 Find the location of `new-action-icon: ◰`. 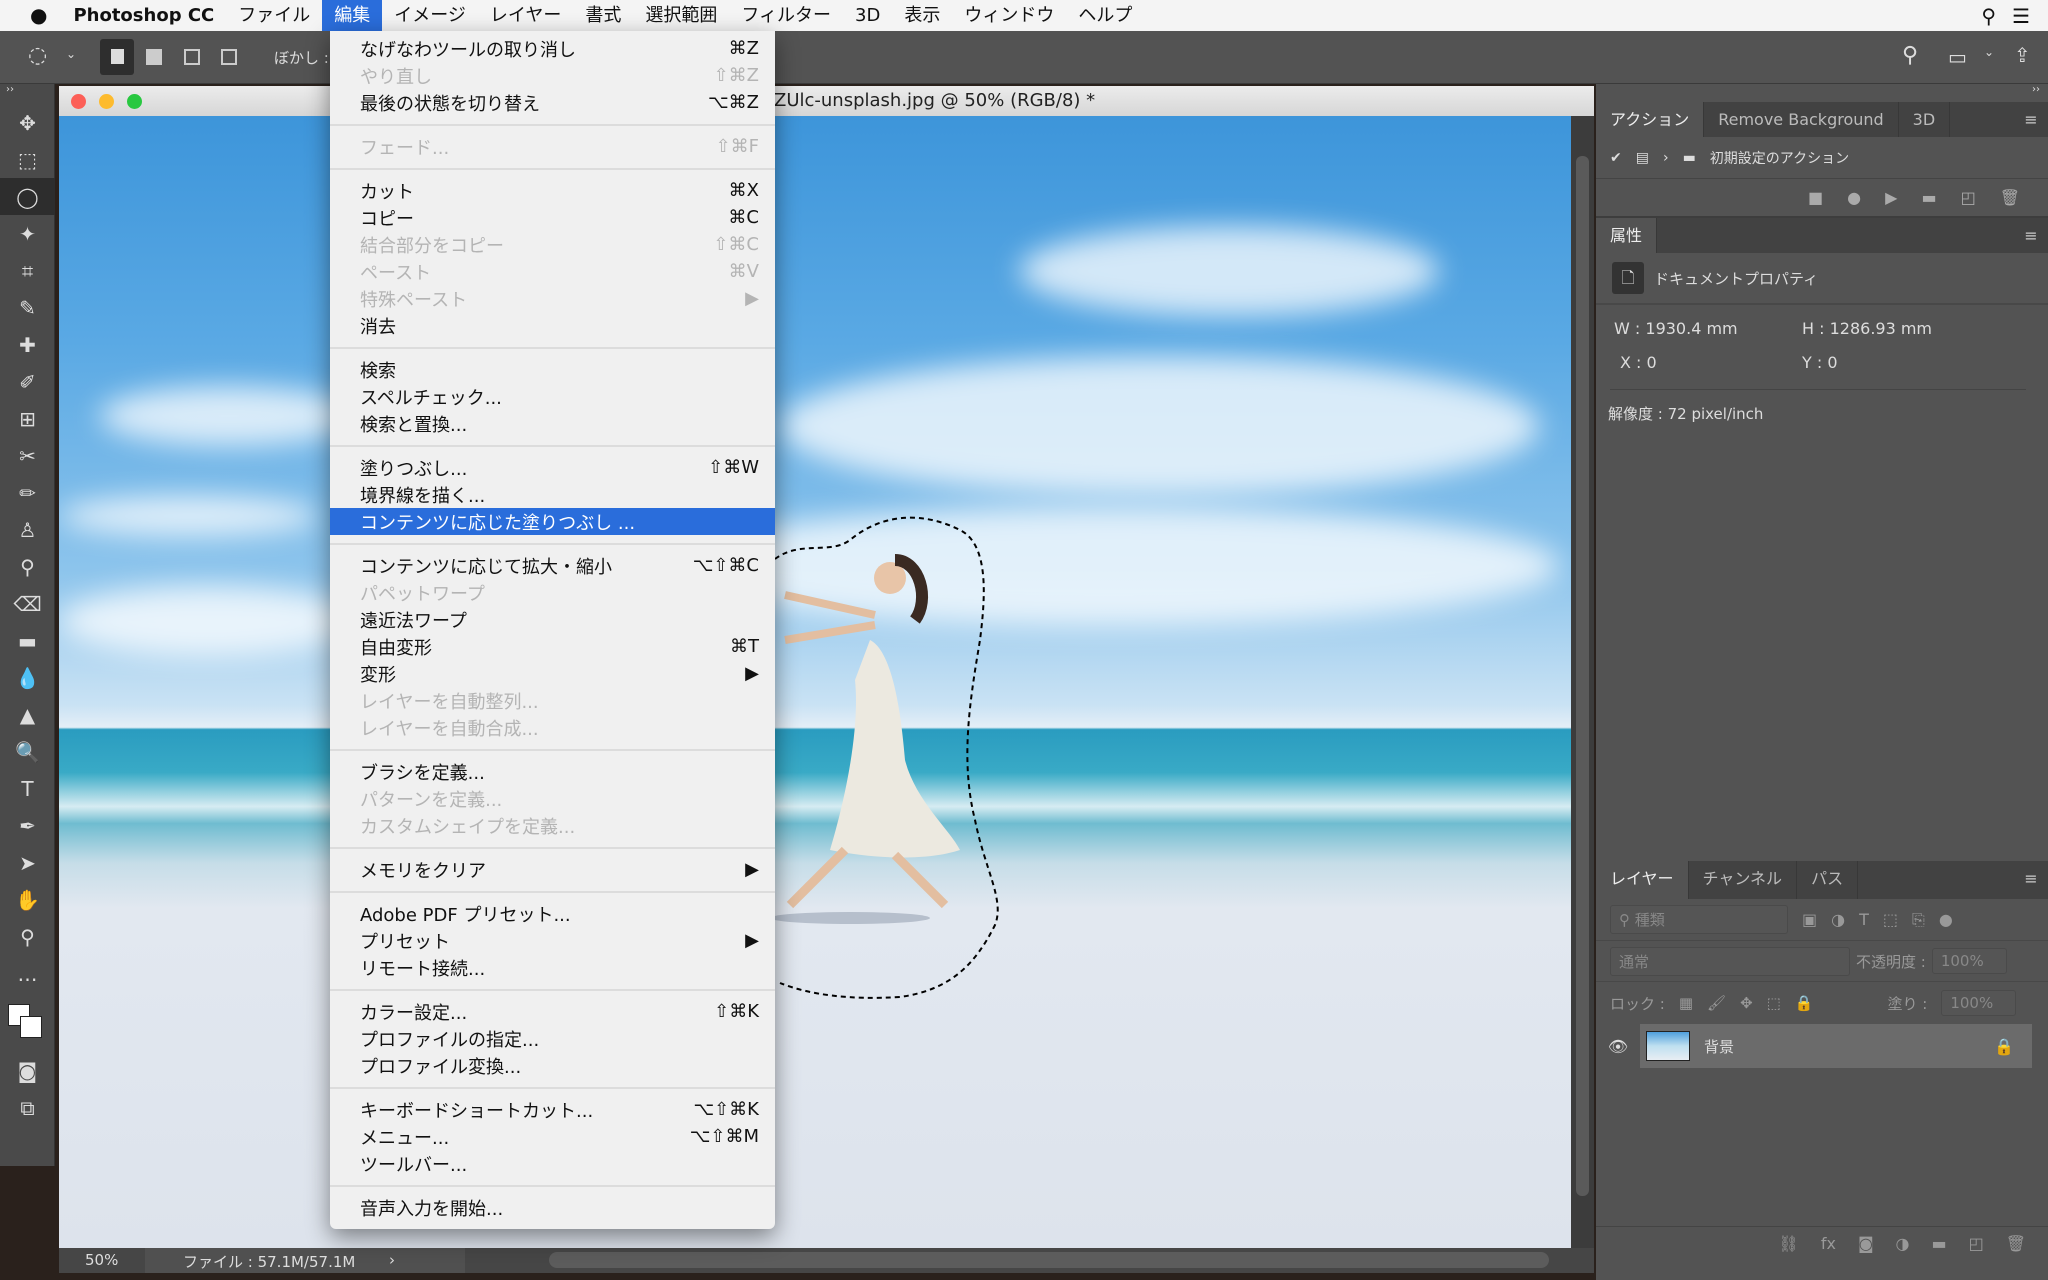

new-action-icon: ◰ is located at coordinates (1968, 197).